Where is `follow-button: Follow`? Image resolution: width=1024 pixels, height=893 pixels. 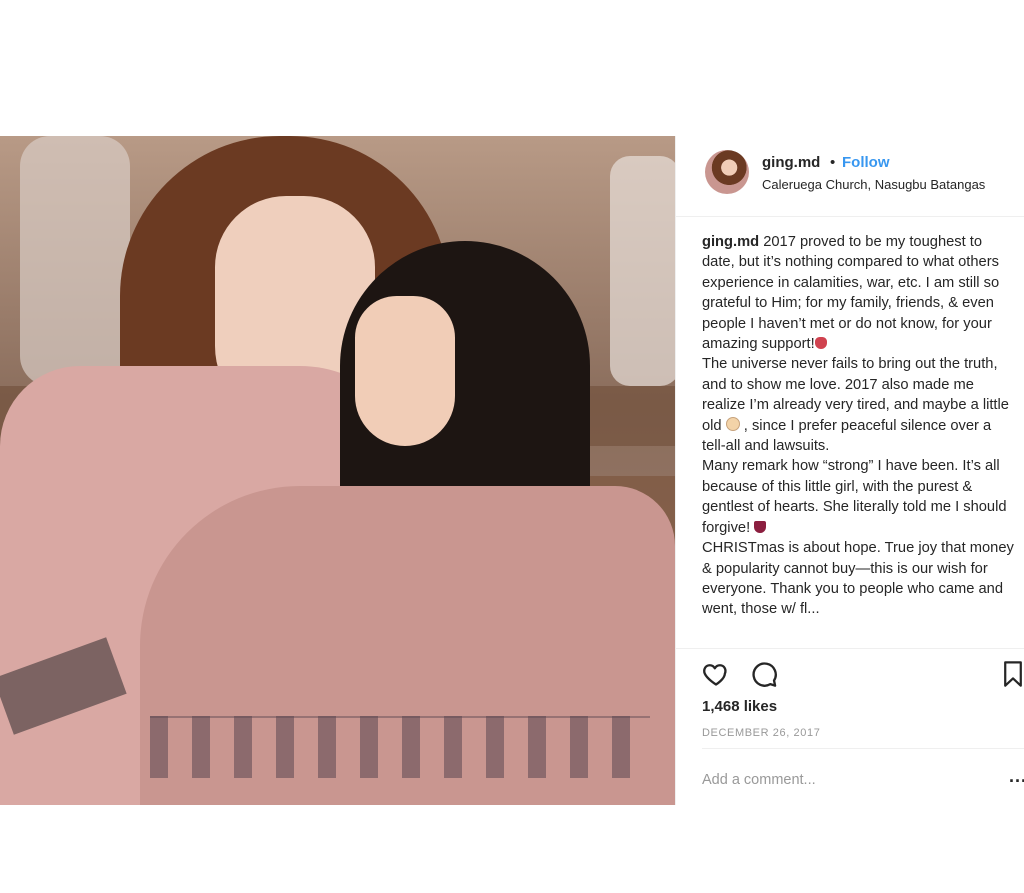 follow-button: Follow is located at coordinates (866, 162).